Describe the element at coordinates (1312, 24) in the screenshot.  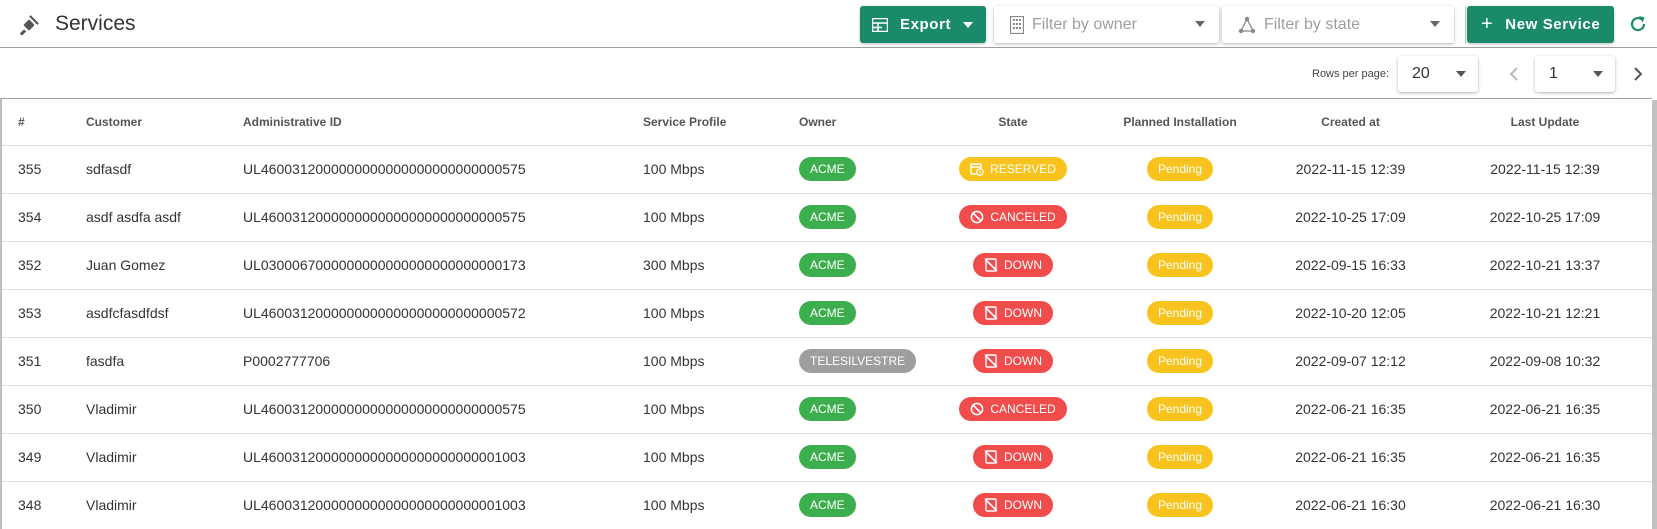
I see `state-filter-placeholder: Filter by state` at that location.